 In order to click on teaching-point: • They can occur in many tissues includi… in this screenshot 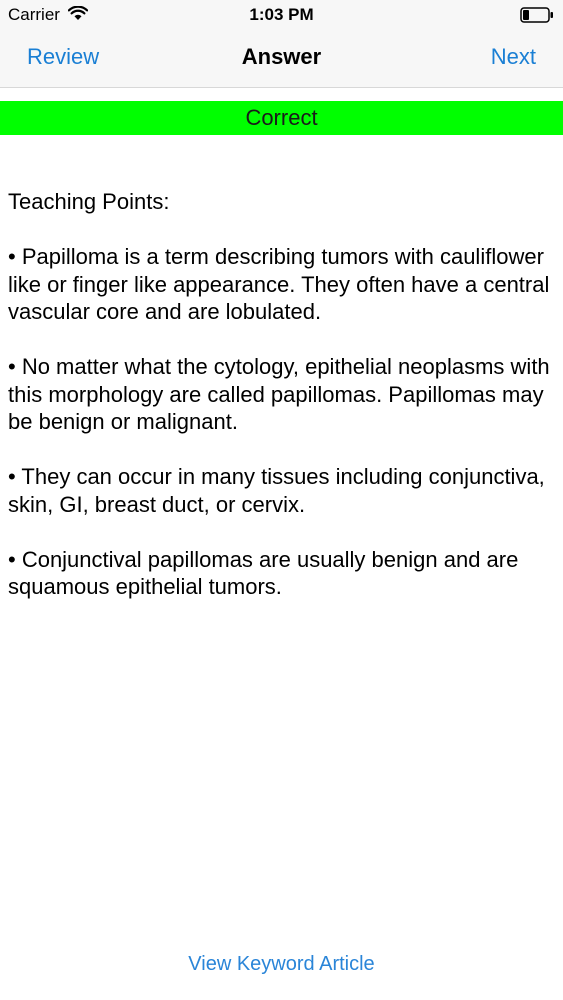, I will do `click(276, 490)`.